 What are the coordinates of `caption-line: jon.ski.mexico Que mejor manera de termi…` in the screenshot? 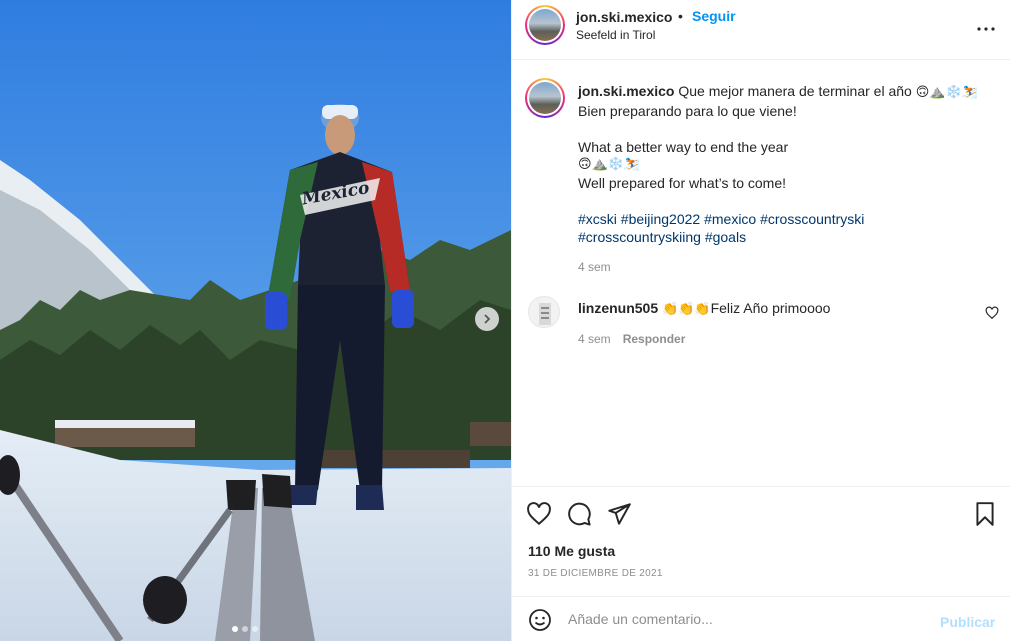 It's located at (788, 92).